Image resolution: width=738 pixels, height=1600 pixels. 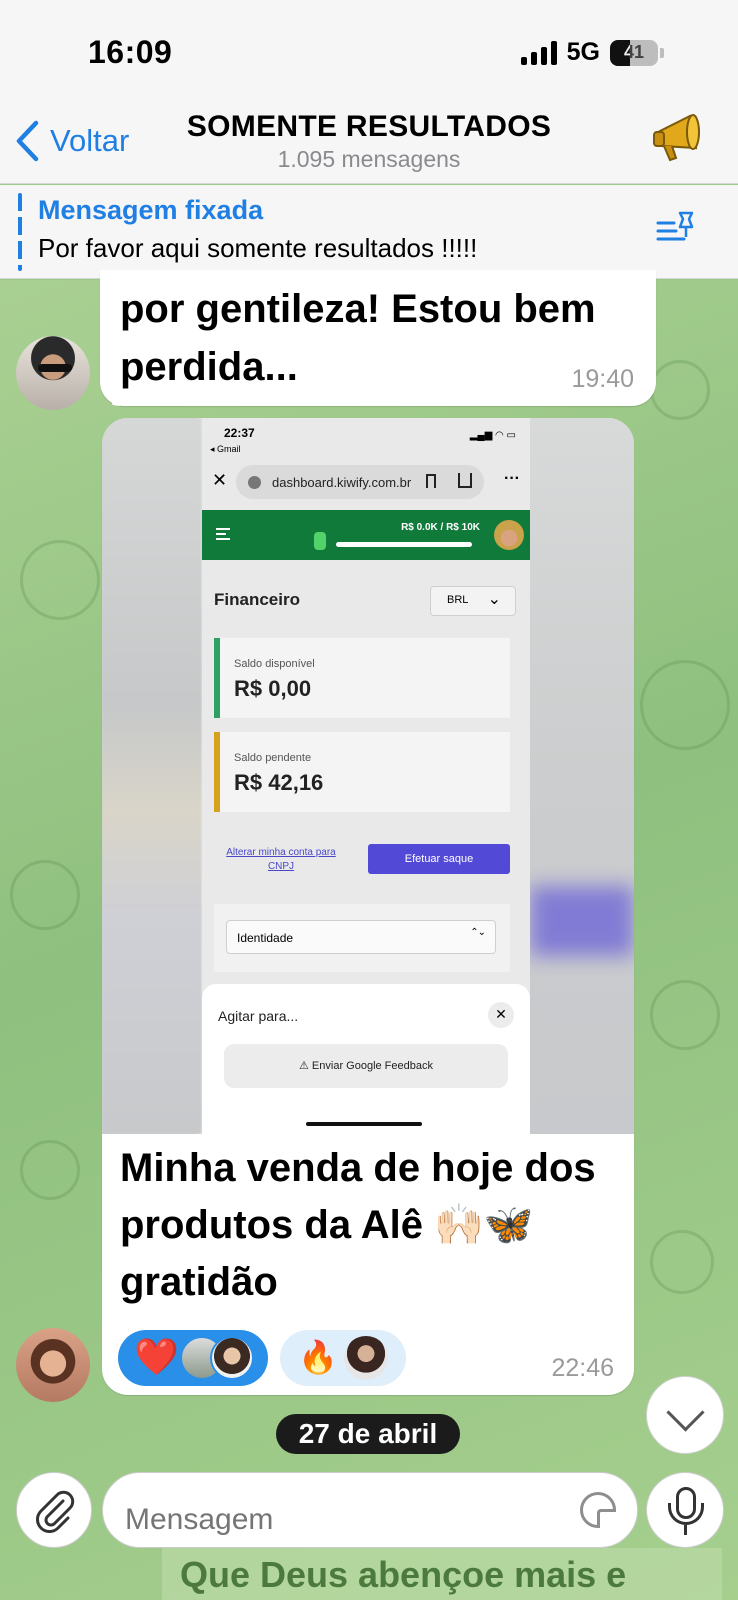 What do you see at coordinates (130, 52) in the screenshot?
I see `status-time: 16:09` at bounding box center [130, 52].